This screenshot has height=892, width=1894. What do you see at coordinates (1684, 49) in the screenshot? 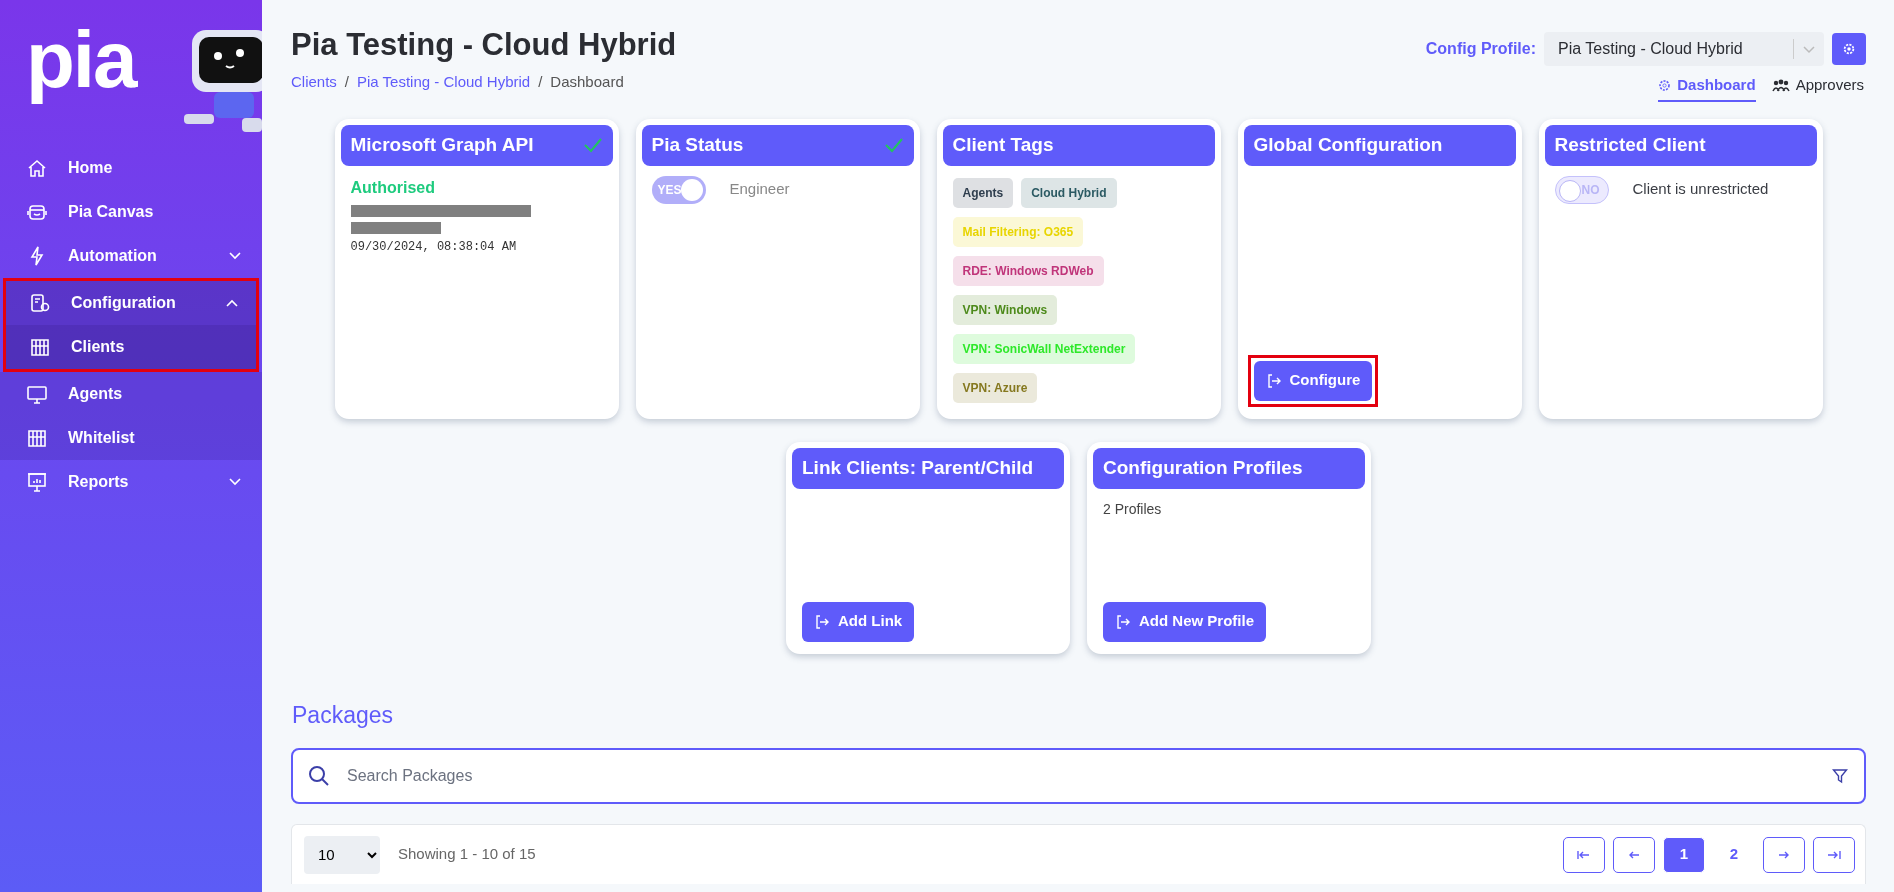
I see `config-profile-select: Pia Testing - Cloud Hybrid` at bounding box center [1684, 49].